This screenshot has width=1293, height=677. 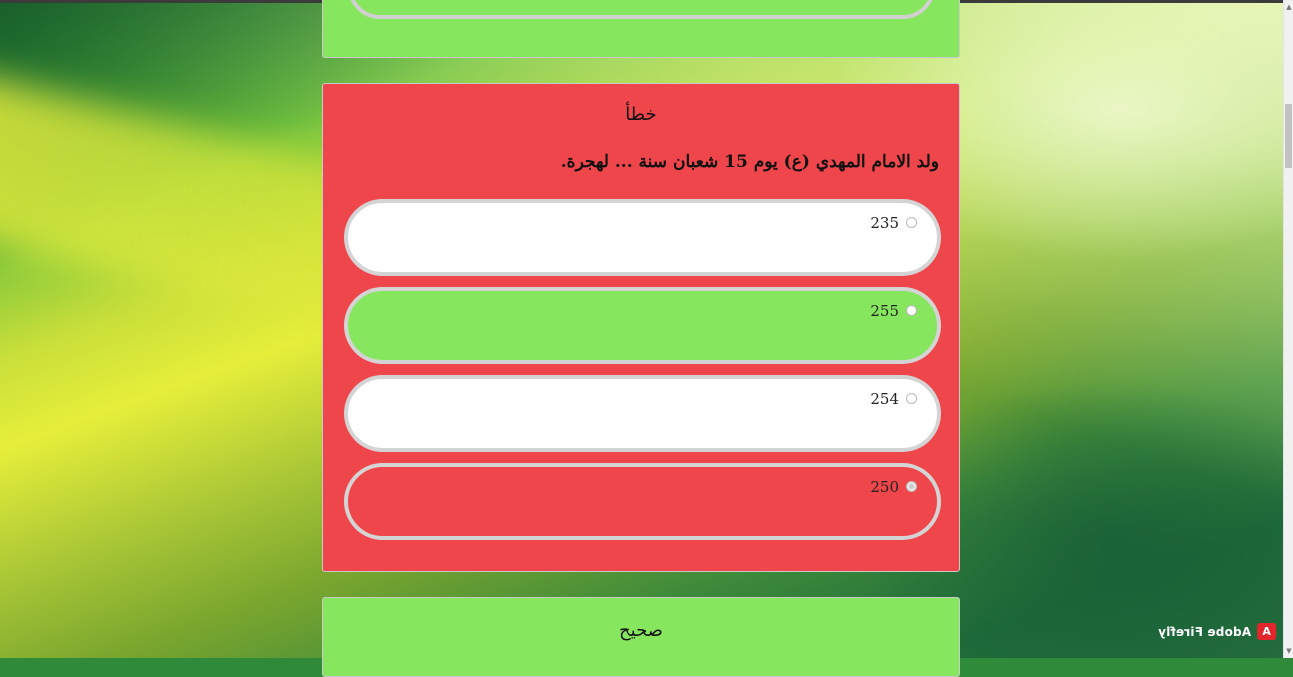 What do you see at coordinates (642, 413) in the screenshot?
I see `option-3: 254` at bounding box center [642, 413].